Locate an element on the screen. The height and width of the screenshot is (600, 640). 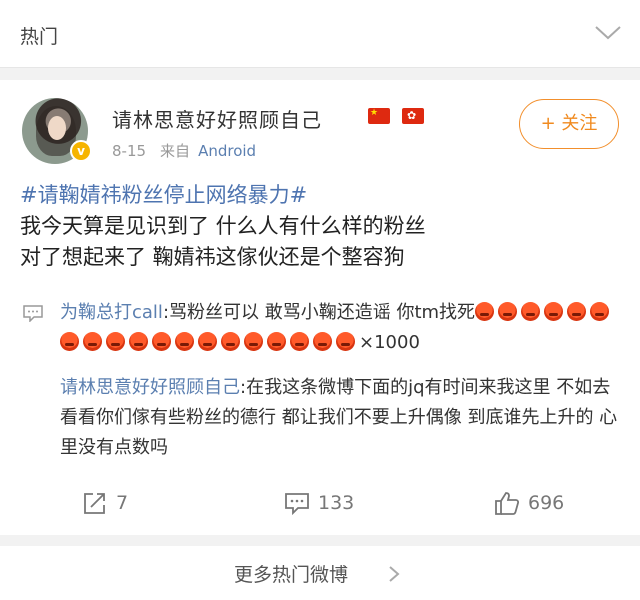
avatar-face is located at coordinates (57, 128).